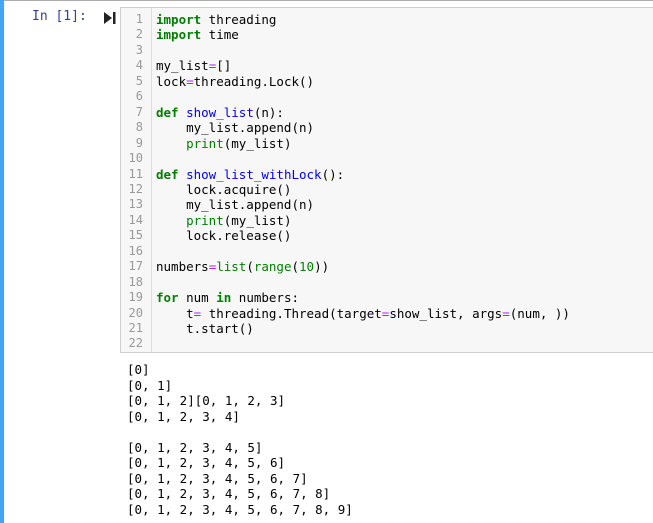  What do you see at coordinates (387, 328) in the screenshot?
I see `code-line: 21 t.start()` at bounding box center [387, 328].